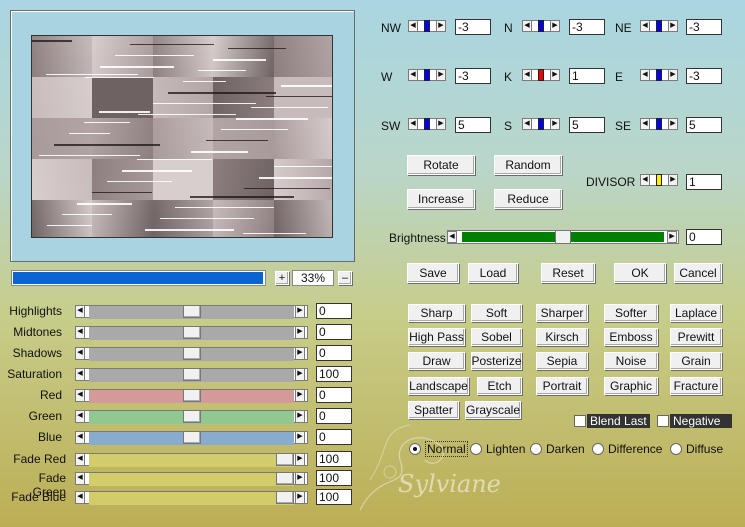 The height and width of the screenshot is (527, 745). I want to click on saturation-slider: ◀ ▶, so click(191, 375).